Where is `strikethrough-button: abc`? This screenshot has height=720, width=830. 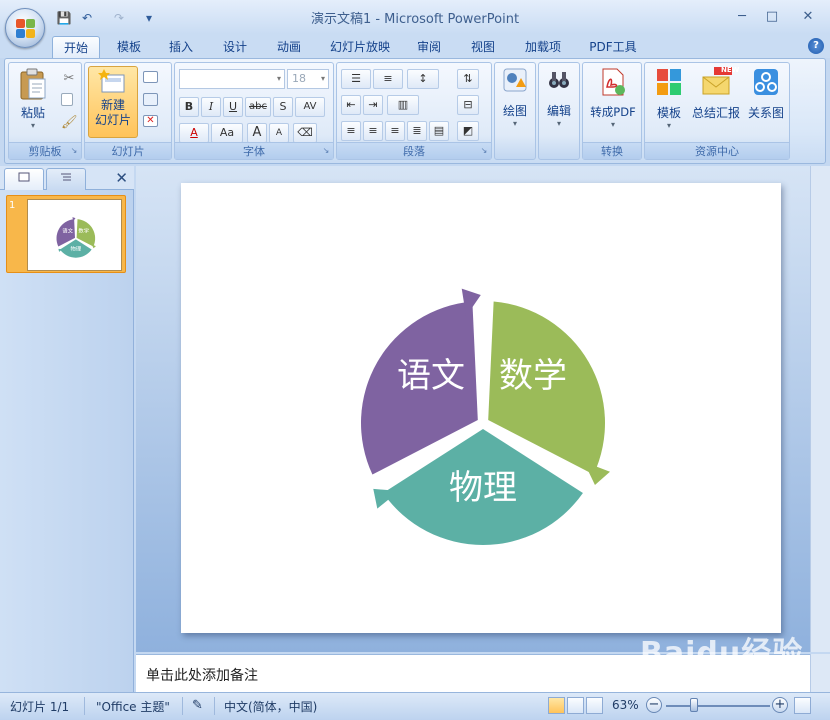 strikethrough-button: abc is located at coordinates (258, 107).